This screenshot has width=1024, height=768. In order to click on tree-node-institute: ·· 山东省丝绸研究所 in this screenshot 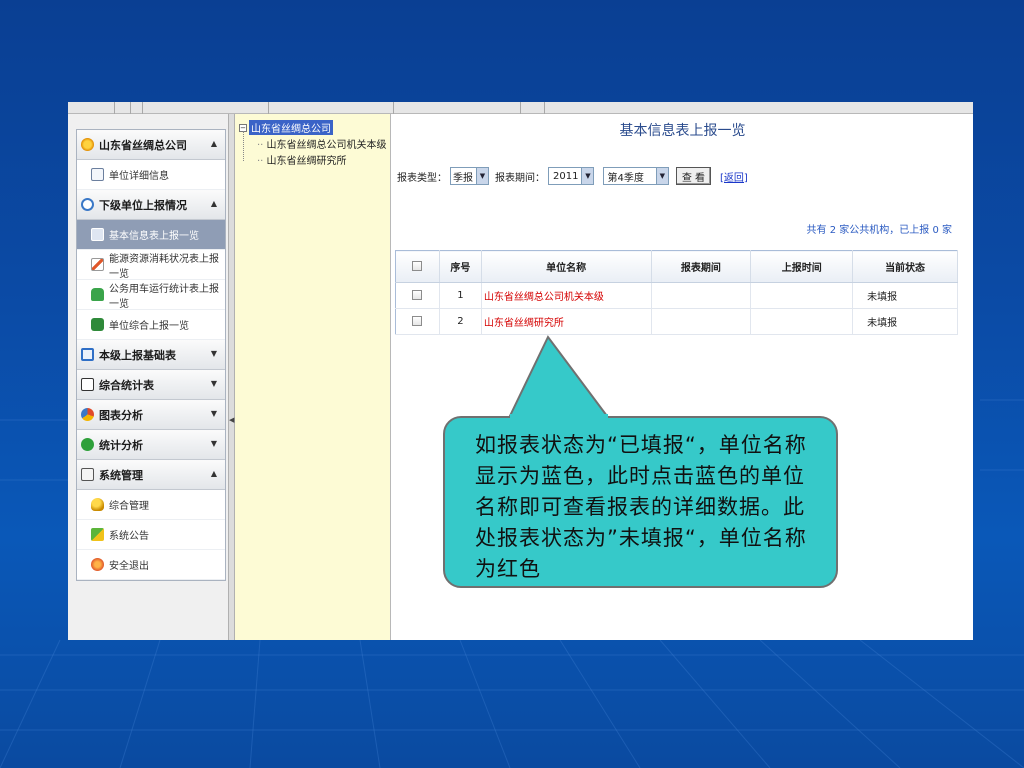, I will do `click(302, 159)`.